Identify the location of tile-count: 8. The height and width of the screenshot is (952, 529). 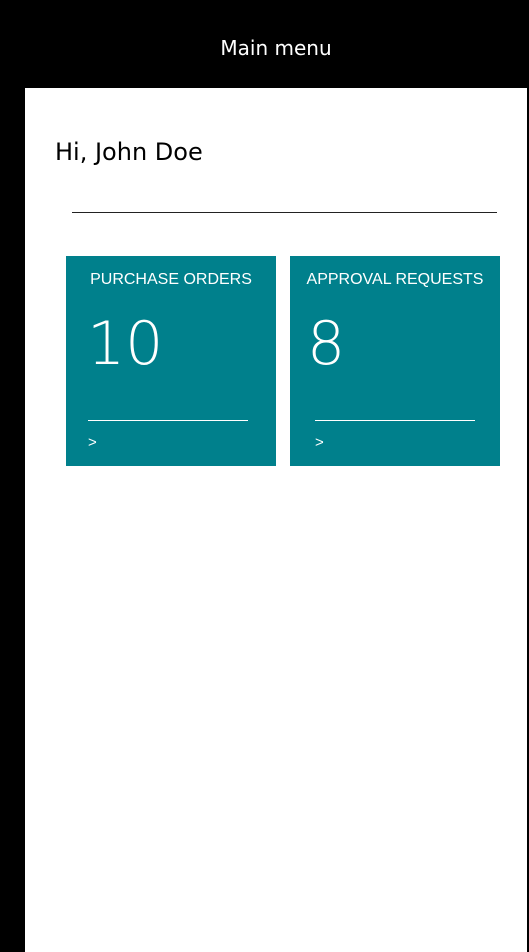
(326, 344).